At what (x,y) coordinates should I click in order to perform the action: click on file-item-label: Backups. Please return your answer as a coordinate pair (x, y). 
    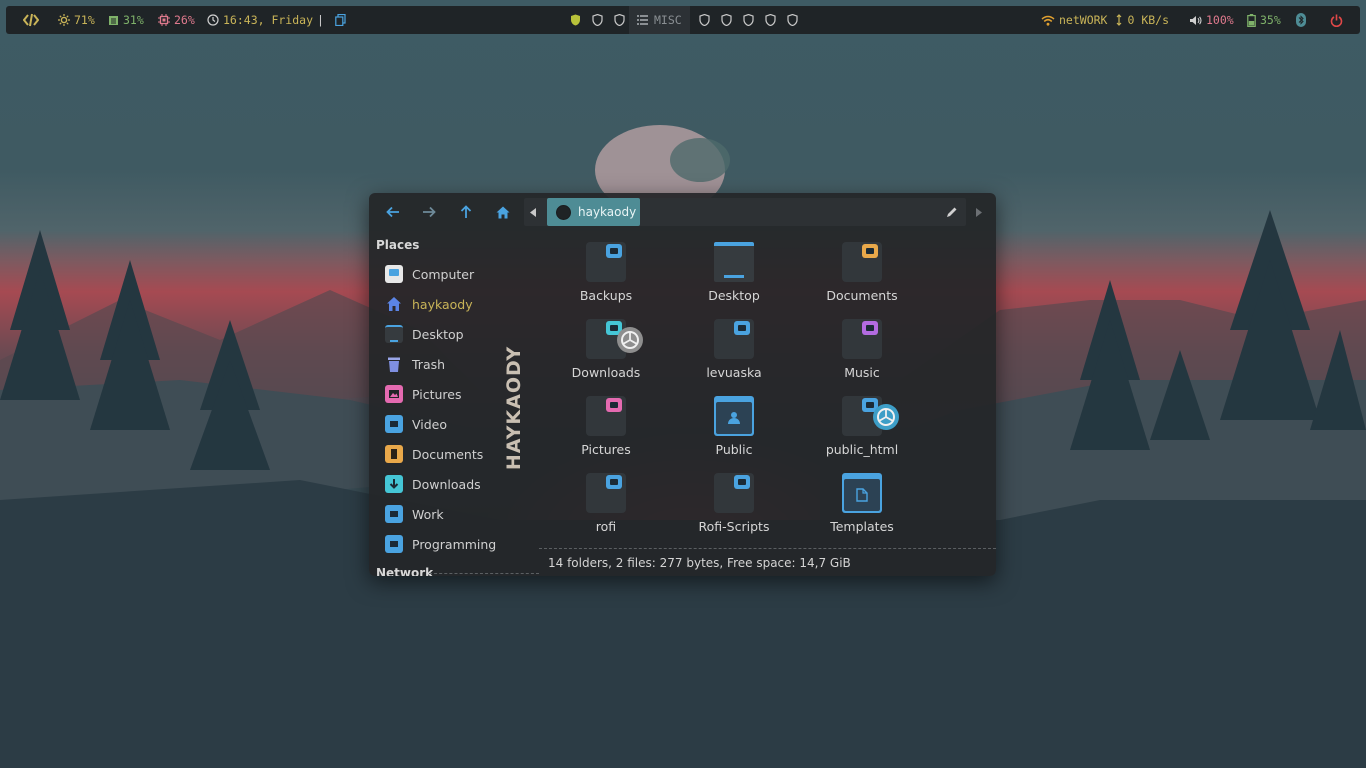
    Looking at the image, I should click on (606, 295).